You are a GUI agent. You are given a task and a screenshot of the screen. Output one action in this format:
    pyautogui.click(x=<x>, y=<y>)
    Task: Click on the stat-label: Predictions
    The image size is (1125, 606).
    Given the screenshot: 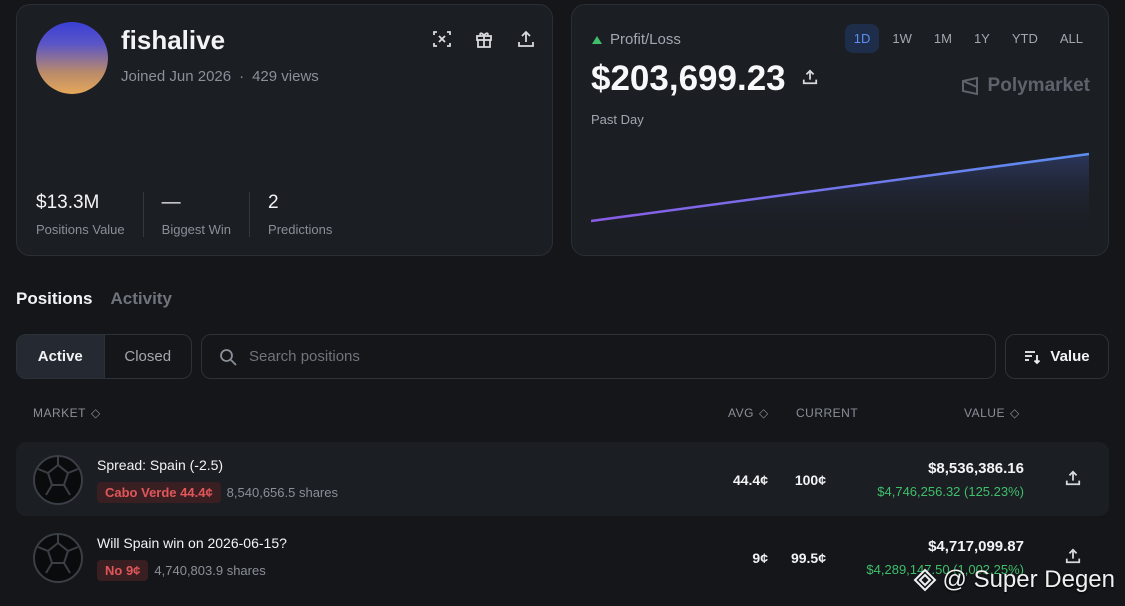 What is the action you would take?
    pyautogui.click(x=300, y=229)
    